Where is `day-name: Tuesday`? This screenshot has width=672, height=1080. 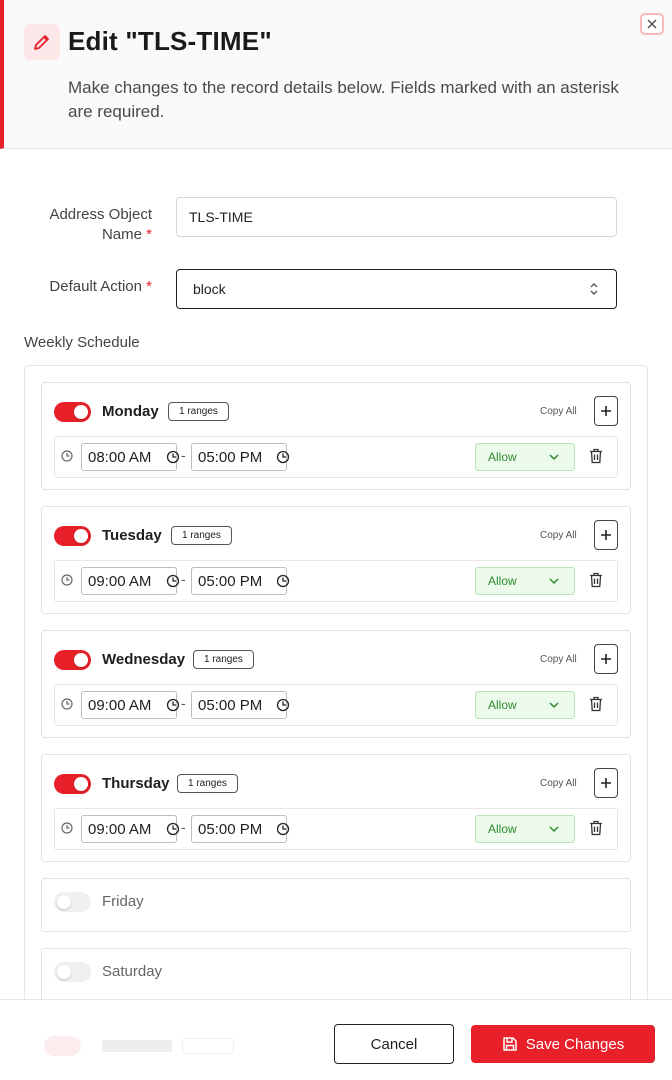 day-name: Tuesday is located at coordinates (132, 535).